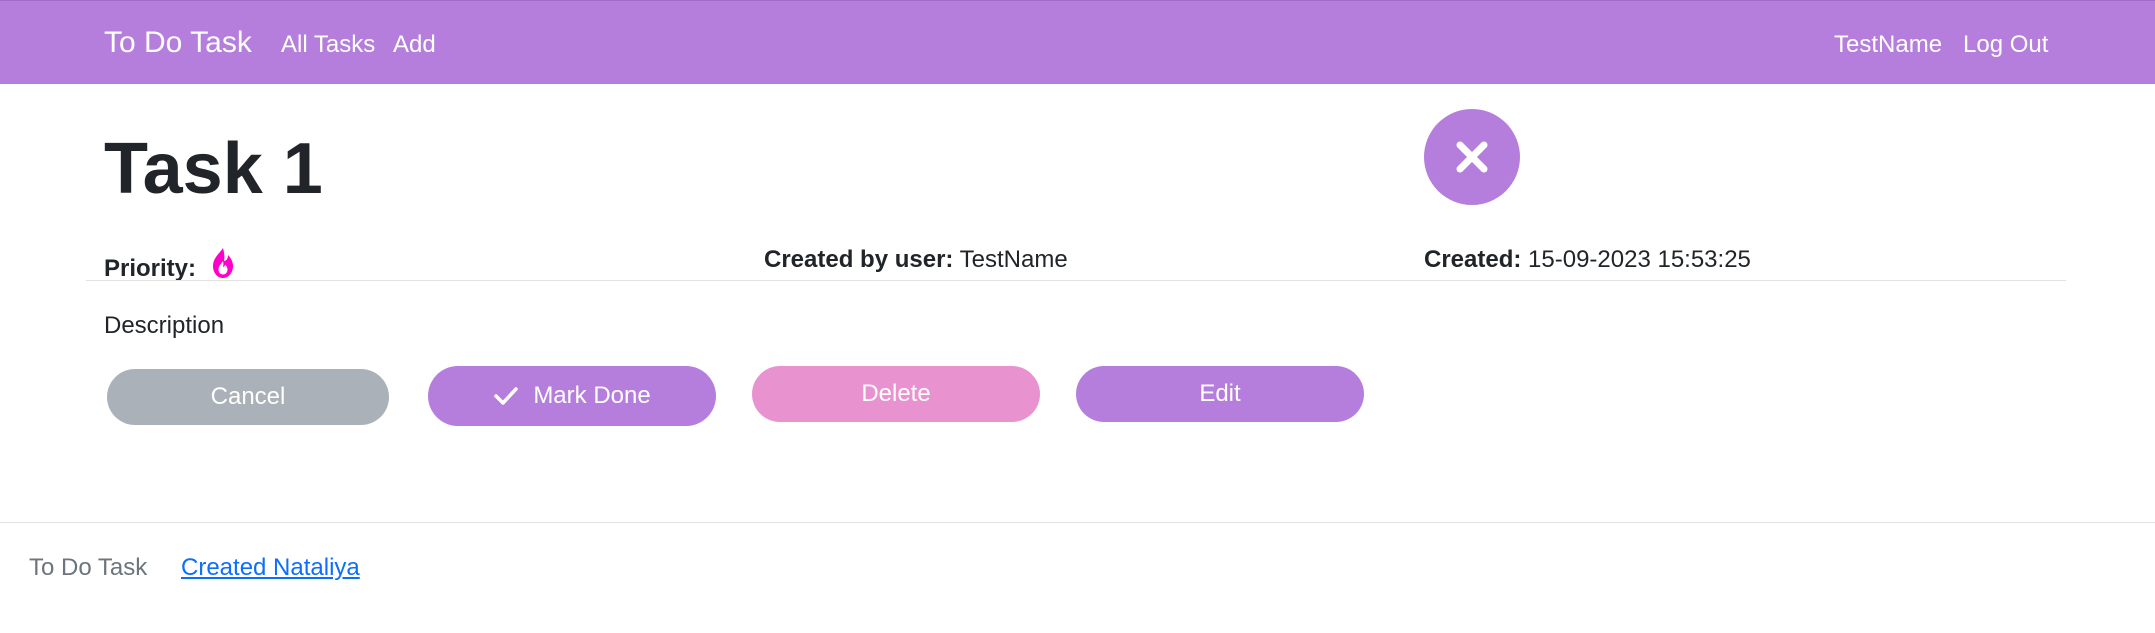 This screenshot has height=633, width=2155. Describe the element at coordinates (859, 259) in the screenshot. I see `created-by-label: Created by user:` at that location.